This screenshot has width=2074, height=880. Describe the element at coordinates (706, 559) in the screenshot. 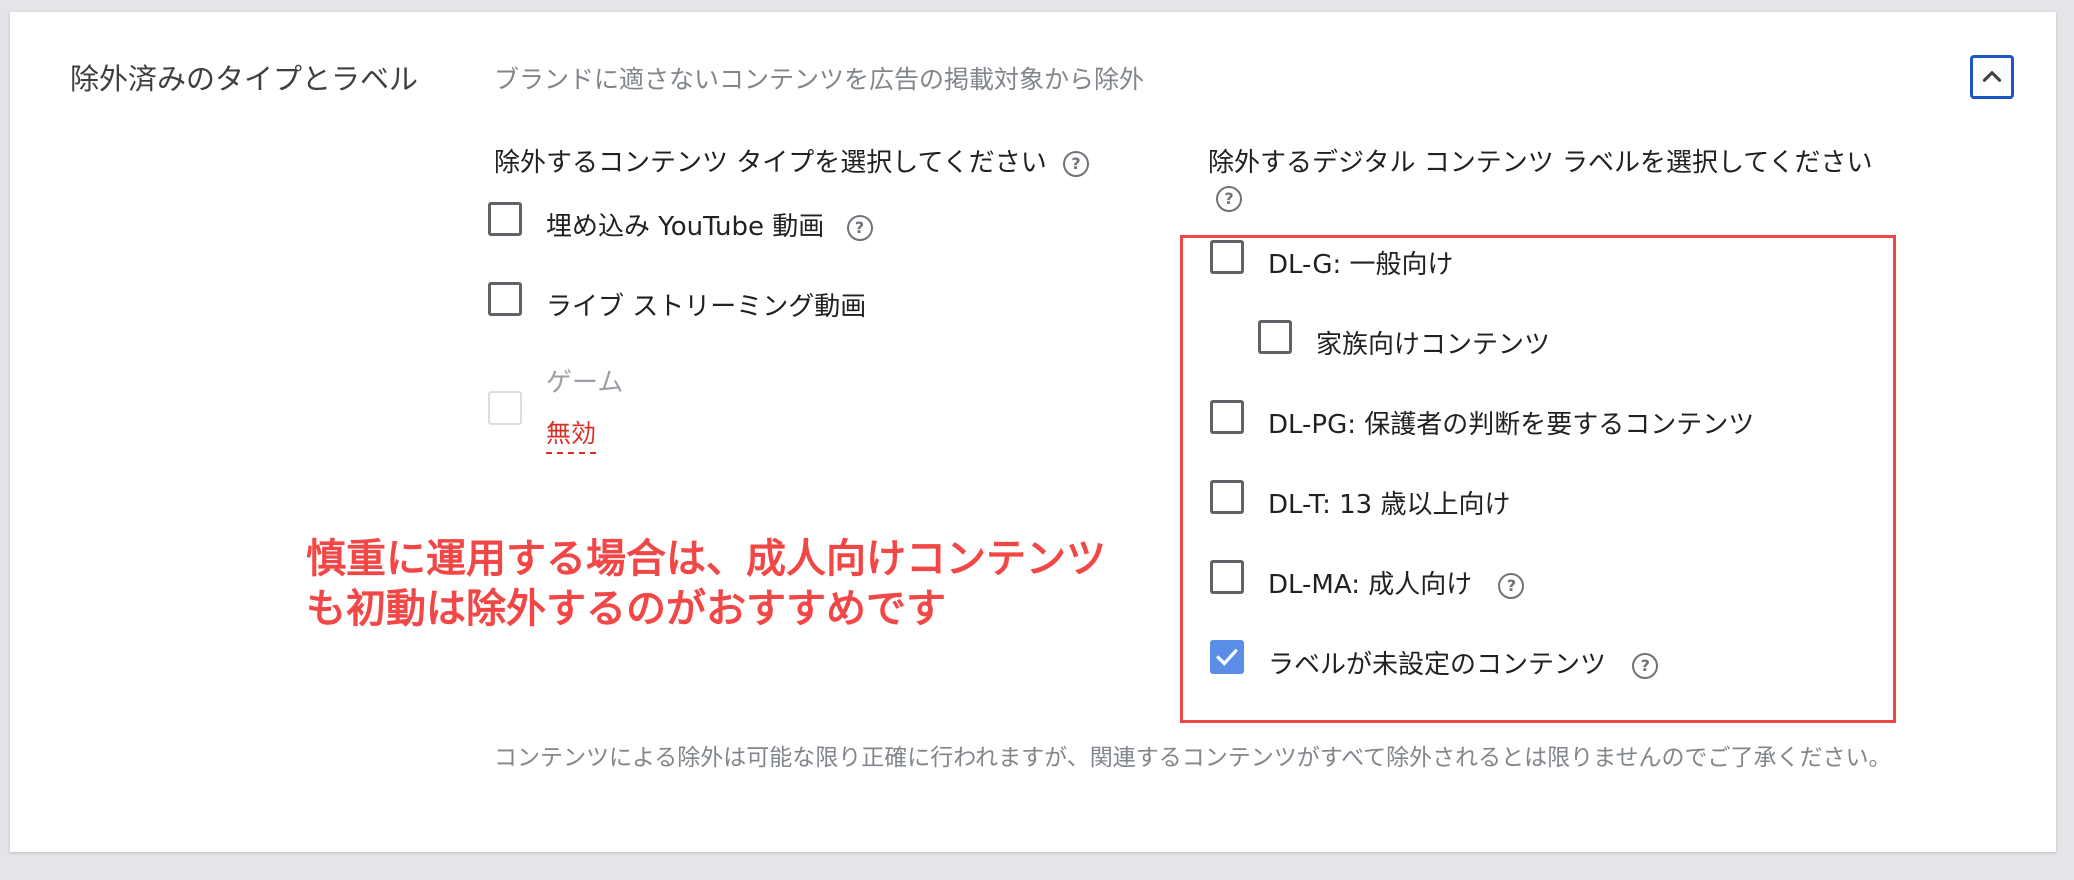

I see `annotation-line-1: 慎重に運用する場合は、成人向けコンテンツ` at that location.